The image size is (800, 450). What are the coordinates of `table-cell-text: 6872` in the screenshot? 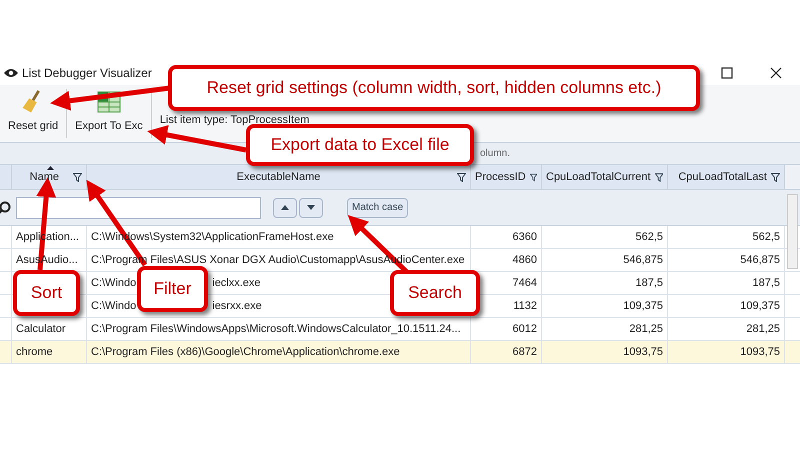 It's located at (524, 352).